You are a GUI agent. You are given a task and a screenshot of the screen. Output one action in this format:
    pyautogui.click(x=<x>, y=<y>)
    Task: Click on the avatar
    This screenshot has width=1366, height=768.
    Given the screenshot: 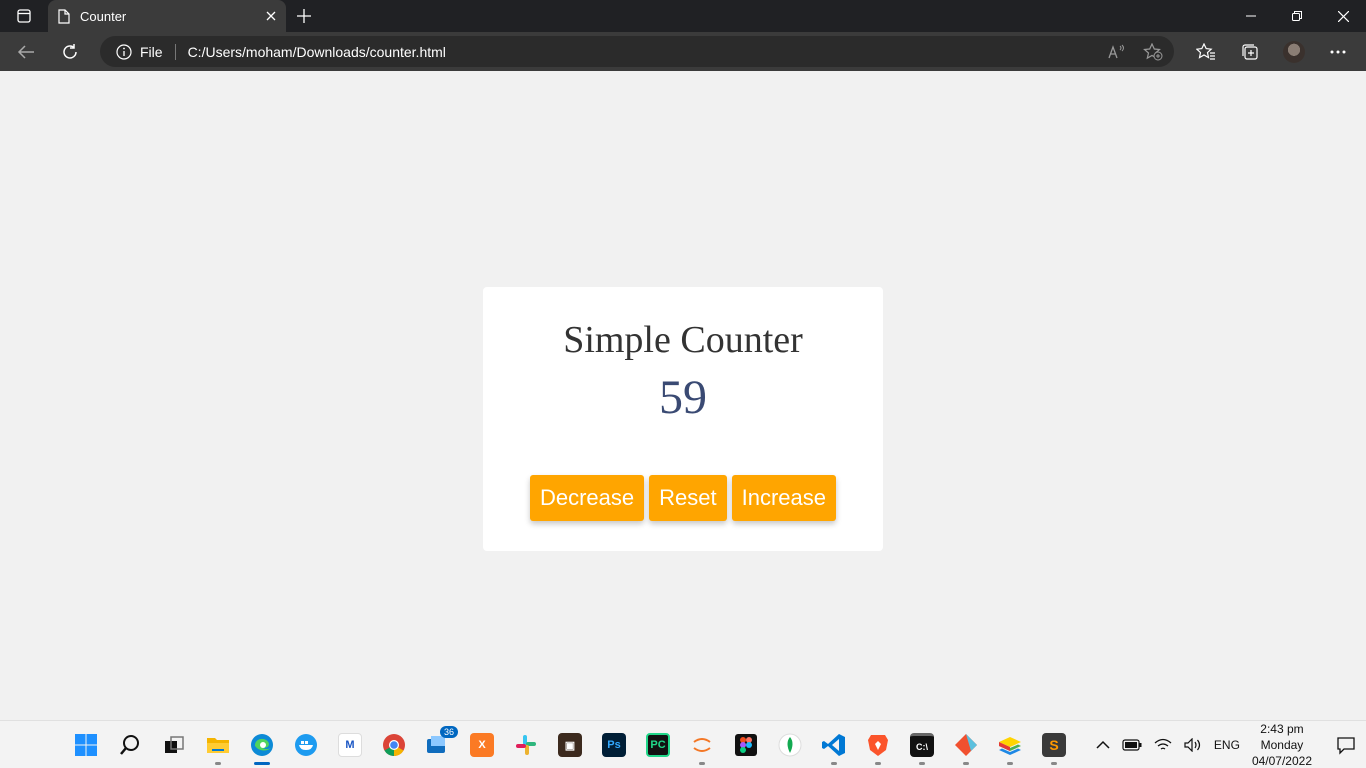 What is the action you would take?
    pyautogui.click(x=1294, y=52)
    